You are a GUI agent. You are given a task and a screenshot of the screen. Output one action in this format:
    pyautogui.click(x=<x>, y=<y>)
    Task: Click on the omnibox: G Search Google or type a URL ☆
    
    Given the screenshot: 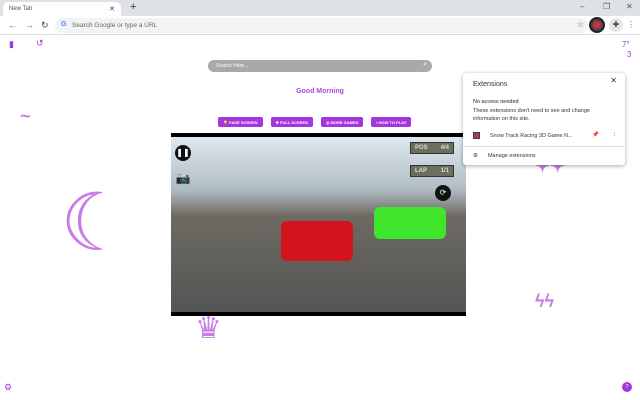 What is the action you would take?
    pyautogui.click(x=321, y=25)
    